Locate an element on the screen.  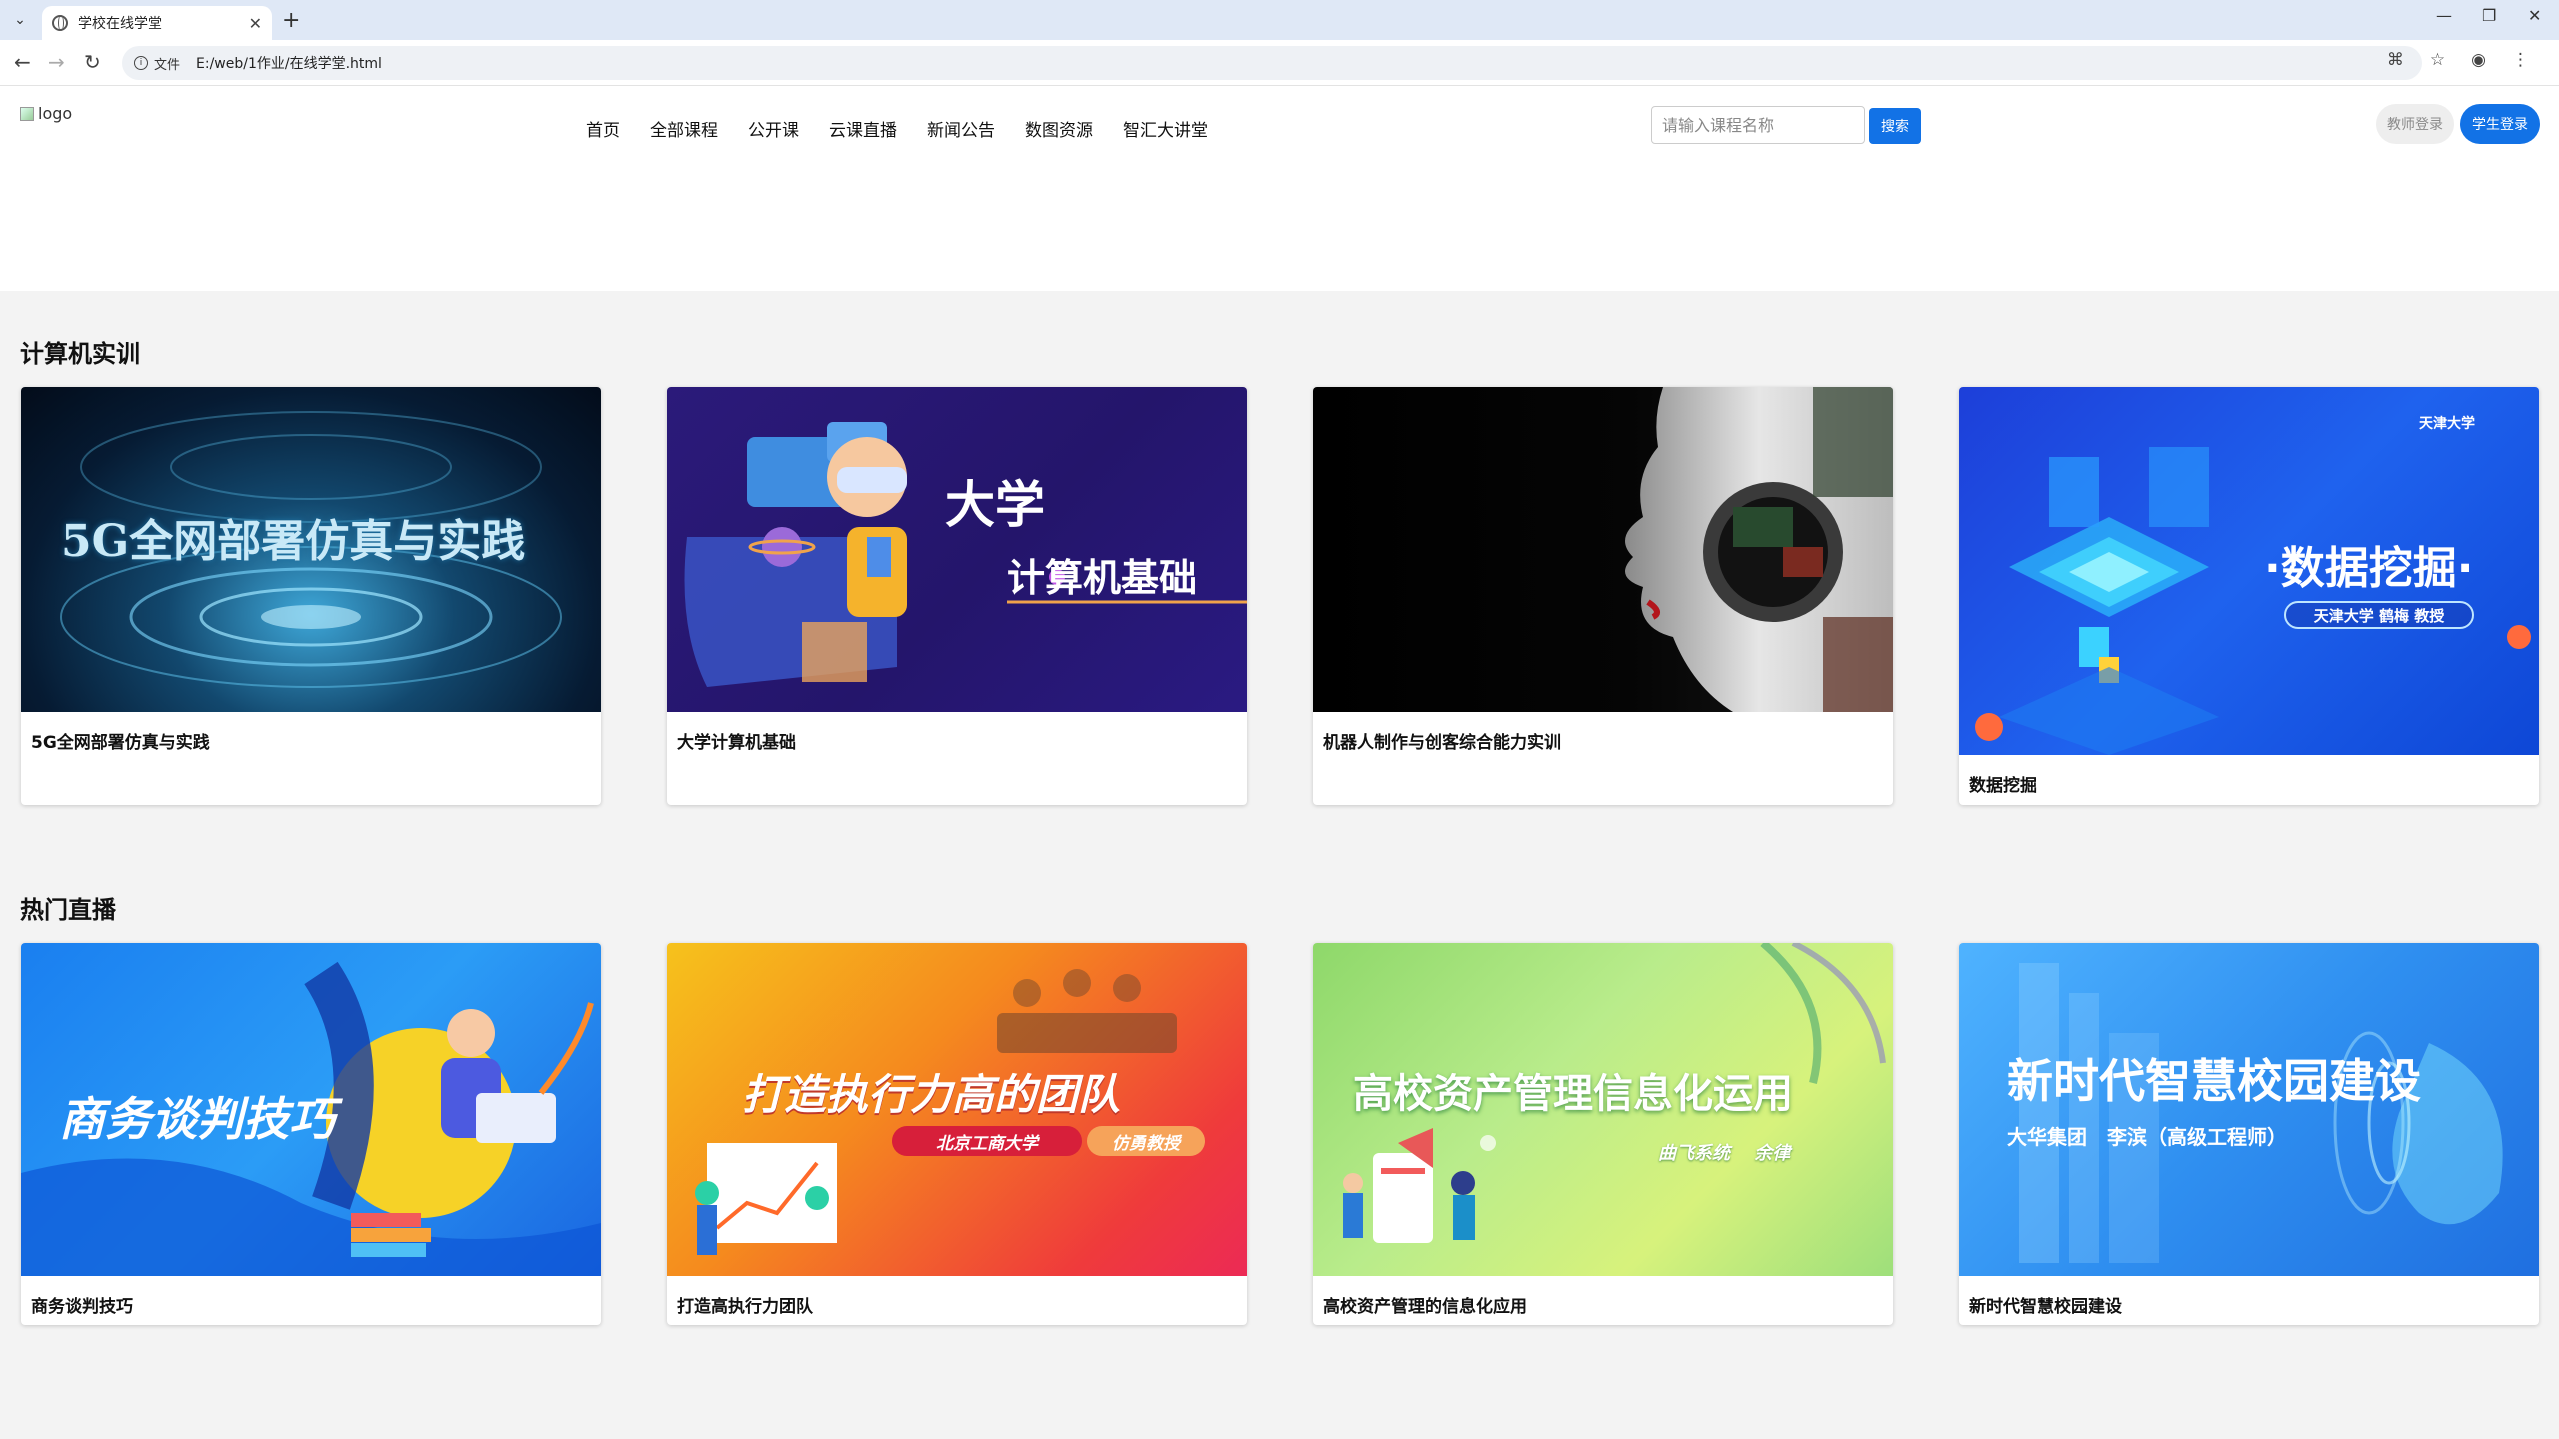
image-subtitle: 大华集团 李滨（高级工程师） is located at coordinates (2147, 1137).